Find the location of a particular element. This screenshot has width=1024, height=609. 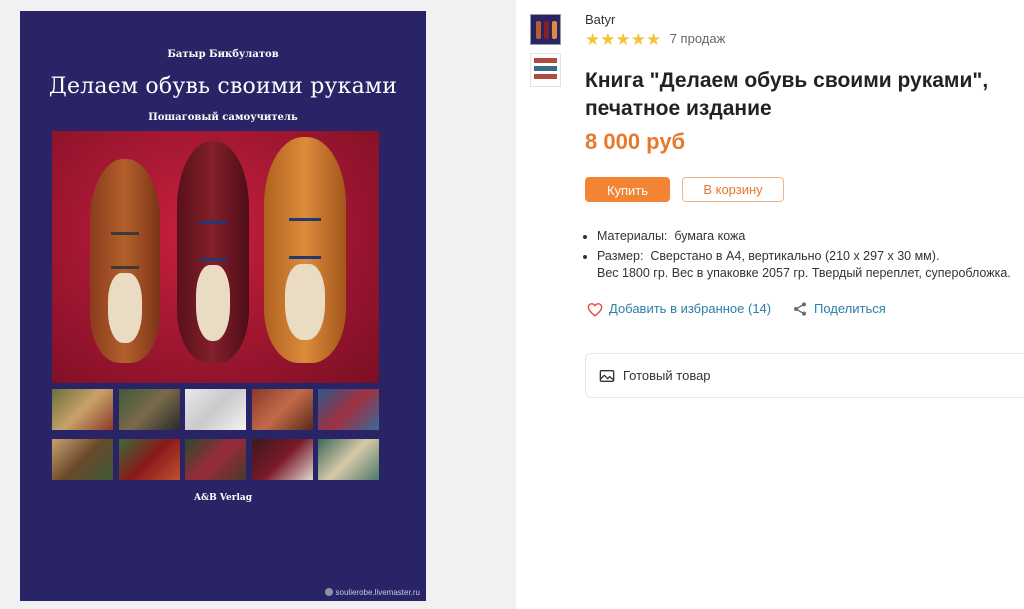

ready-item-panel: Готовый товар is located at coordinates (804, 375).